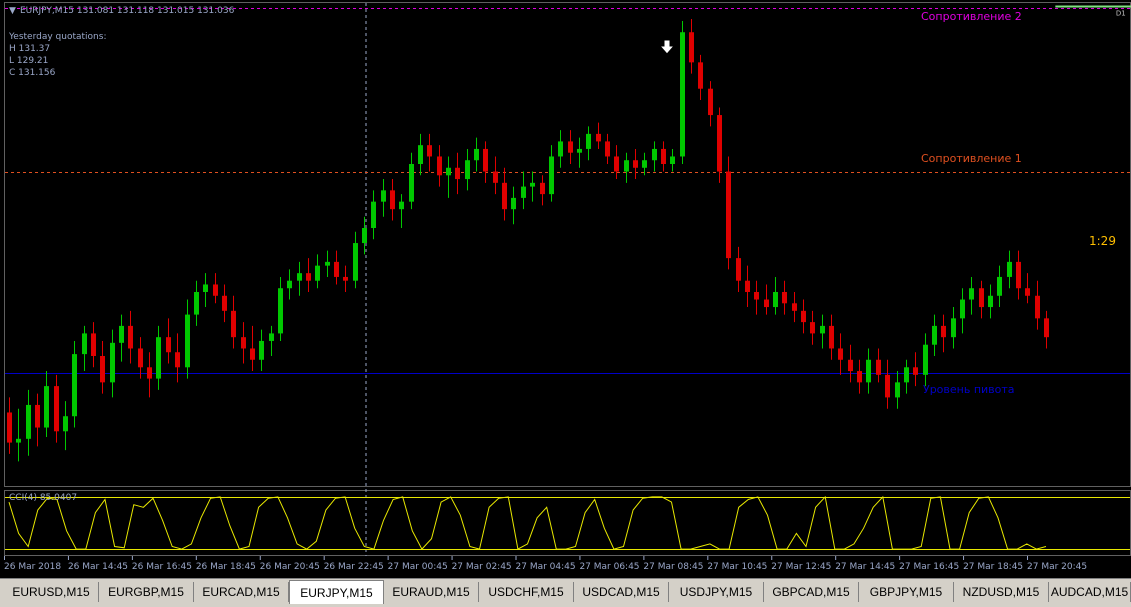  I want to click on x-tick-label: 27 Mar 18:45, so click(993, 567).